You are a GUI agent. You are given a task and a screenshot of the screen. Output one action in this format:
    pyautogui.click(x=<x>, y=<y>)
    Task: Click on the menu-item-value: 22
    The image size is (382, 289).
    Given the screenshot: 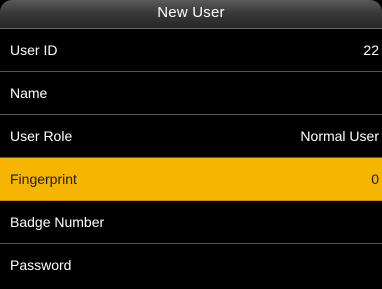 What is the action you would take?
    pyautogui.click(x=371, y=50)
    